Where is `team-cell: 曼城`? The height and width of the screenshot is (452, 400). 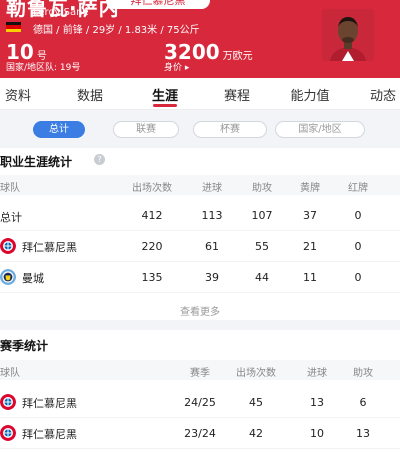
team-cell: 曼城 is located at coordinates (22, 277).